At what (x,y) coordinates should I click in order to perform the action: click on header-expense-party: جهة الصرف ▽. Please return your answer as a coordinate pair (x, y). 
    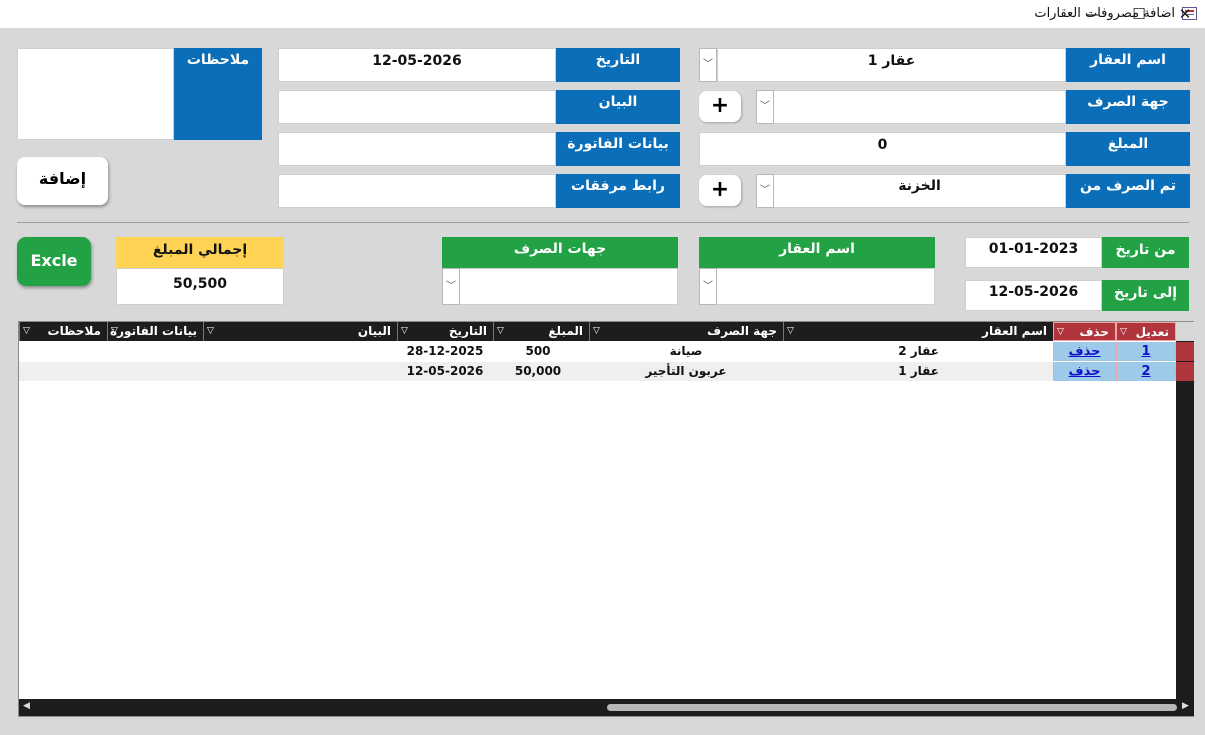
    Looking at the image, I should click on (686, 331).